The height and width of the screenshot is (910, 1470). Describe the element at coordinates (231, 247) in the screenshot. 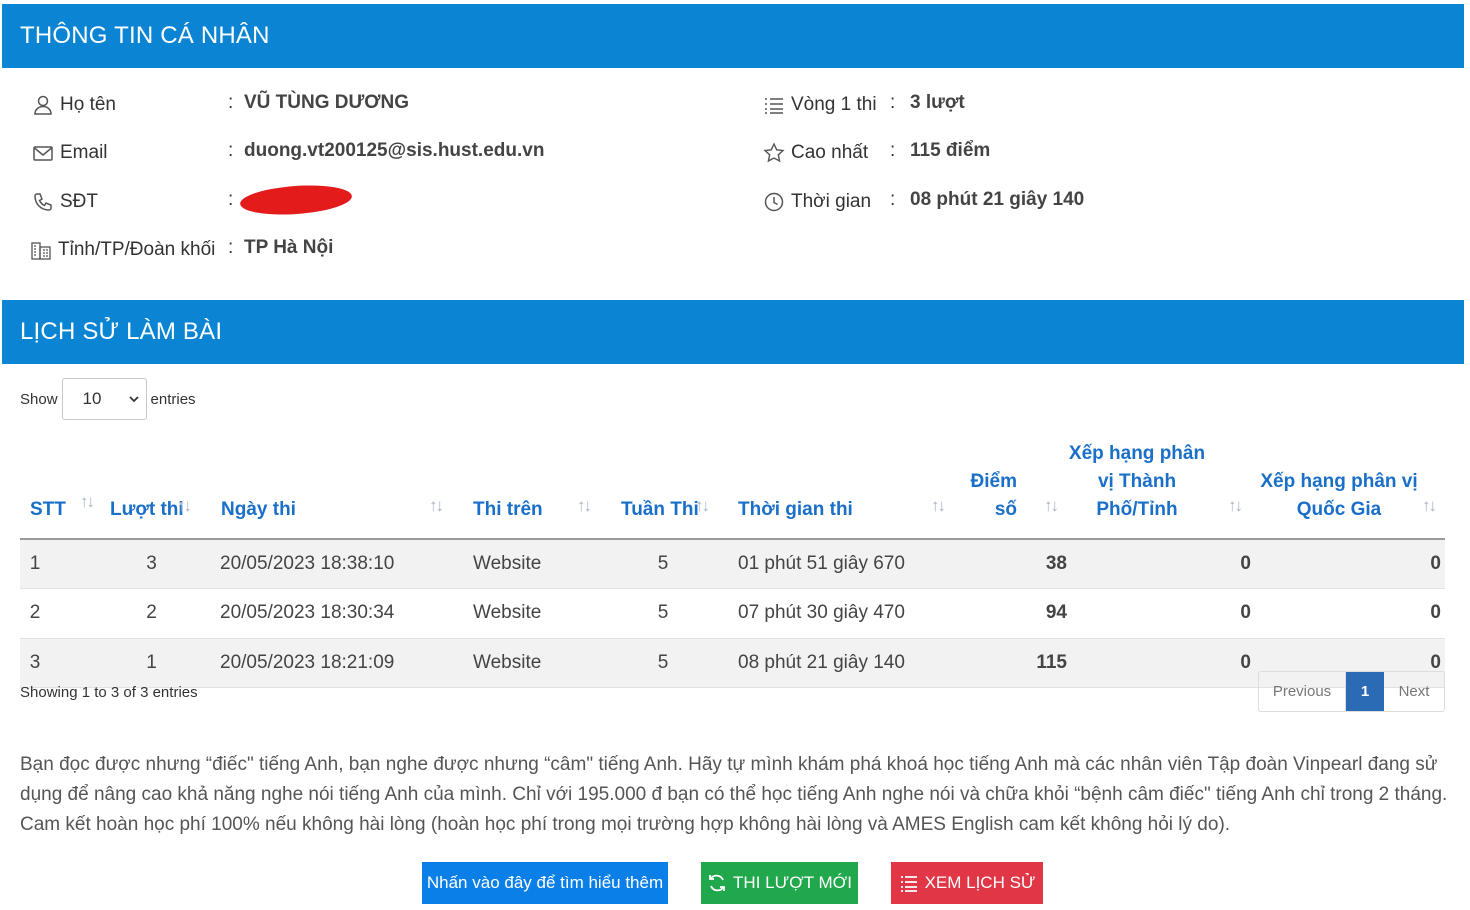

I see `region-colon: :` at that location.